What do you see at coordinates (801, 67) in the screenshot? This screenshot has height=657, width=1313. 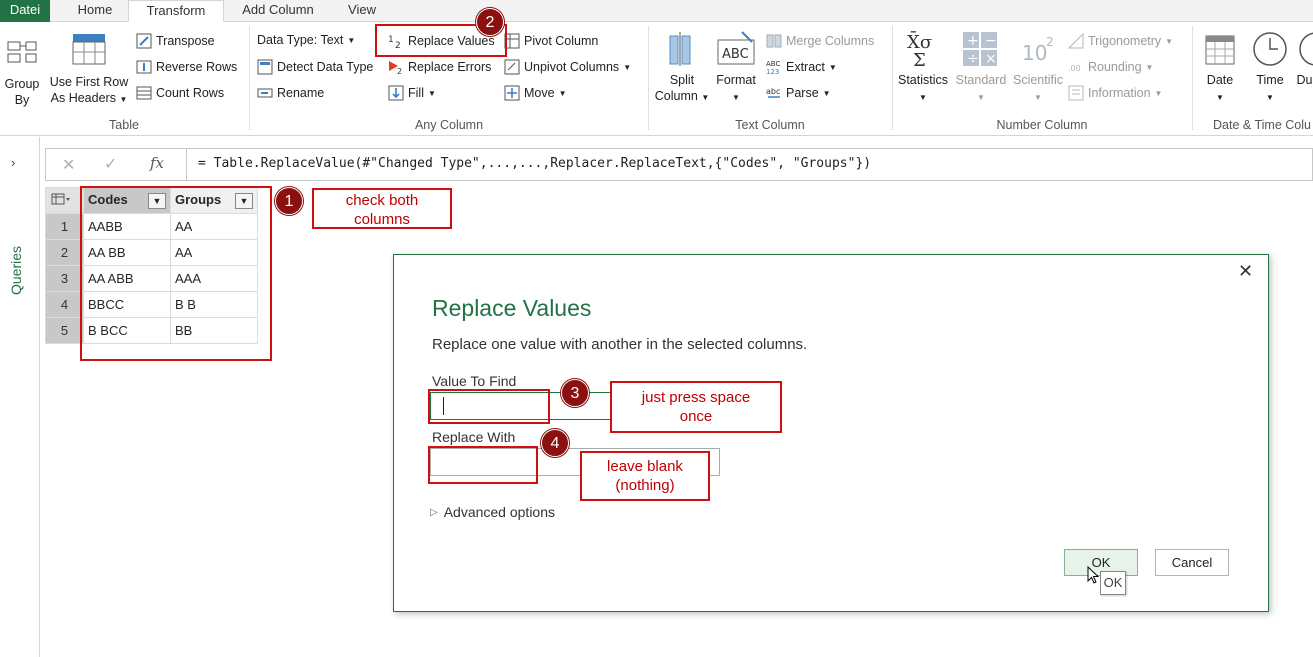 I see `extract-dropdown: ABC 123 Extract ▼` at bounding box center [801, 67].